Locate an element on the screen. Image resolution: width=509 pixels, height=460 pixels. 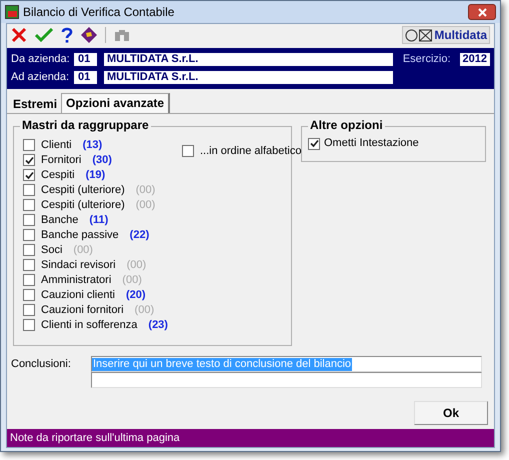
close-button is located at coordinates (482, 12).